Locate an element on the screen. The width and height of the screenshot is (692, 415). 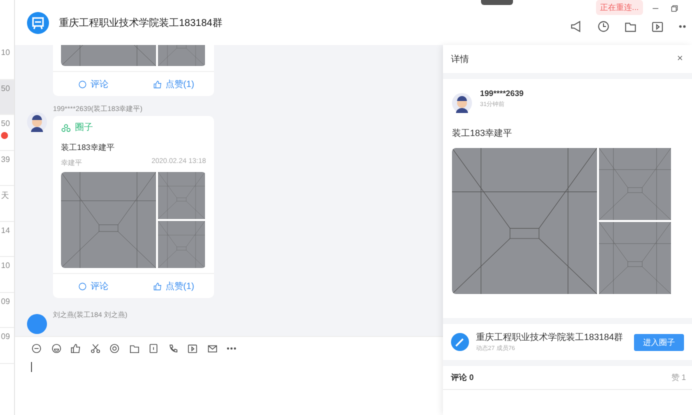
chat-title: 重庆工程职业技术学院装工183184群 is located at coordinates (141, 23).